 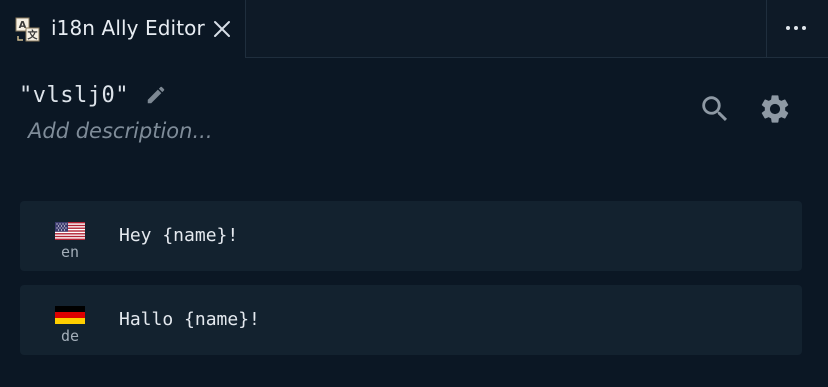 What do you see at coordinates (156, 95) in the screenshot?
I see `pencil-icon` at bounding box center [156, 95].